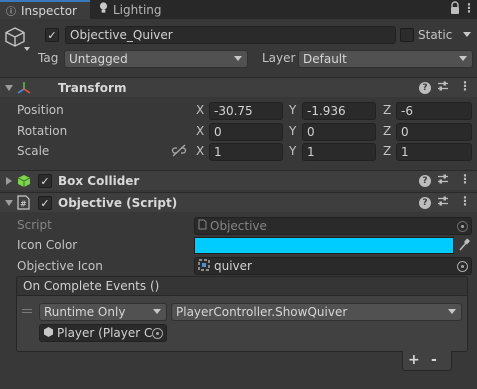  I want to click on static-checkbox, so click(407, 35).